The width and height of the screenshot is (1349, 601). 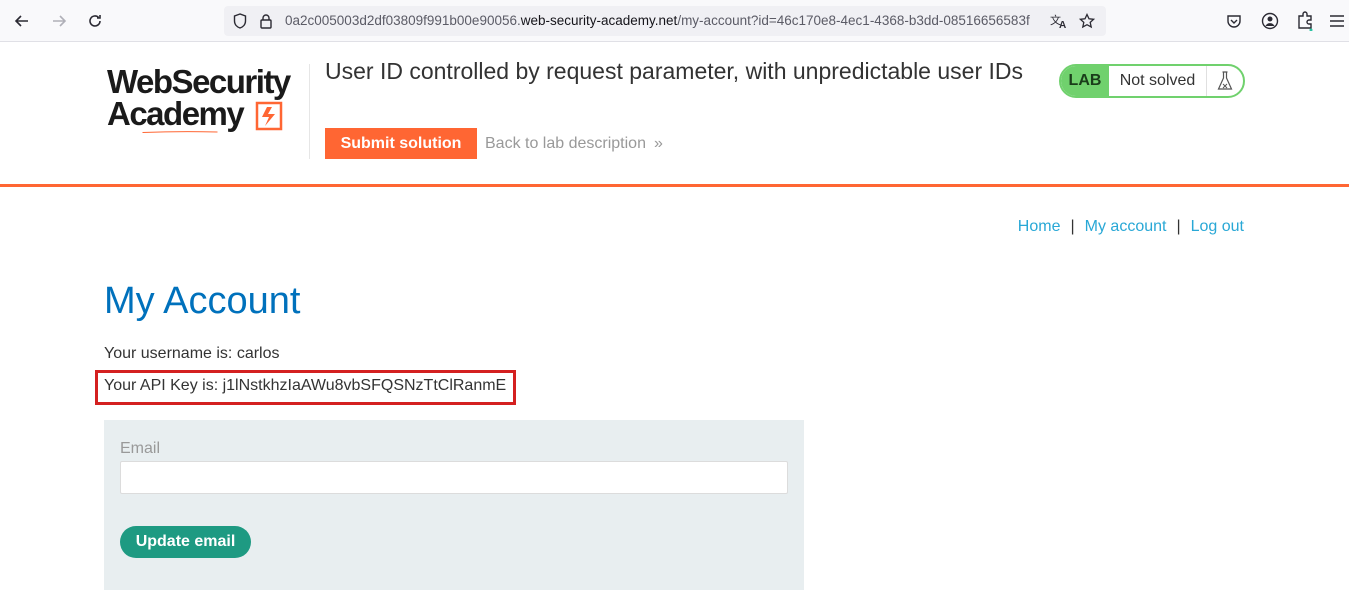 I want to click on lab-status-widget: LAB Not solved, so click(x=1152, y=81).